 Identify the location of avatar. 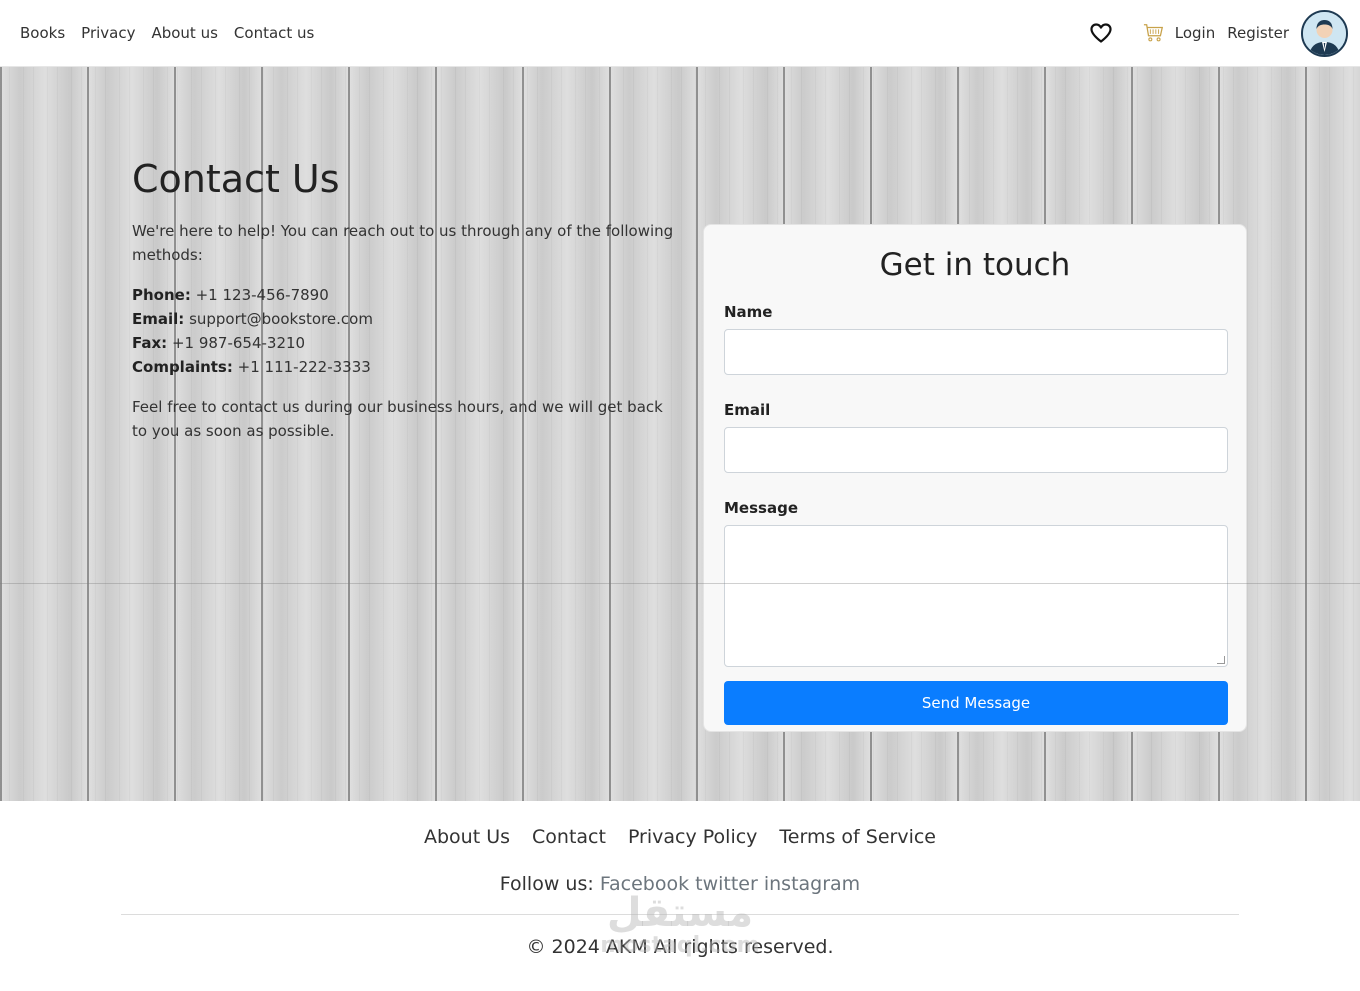
(1324, 33).